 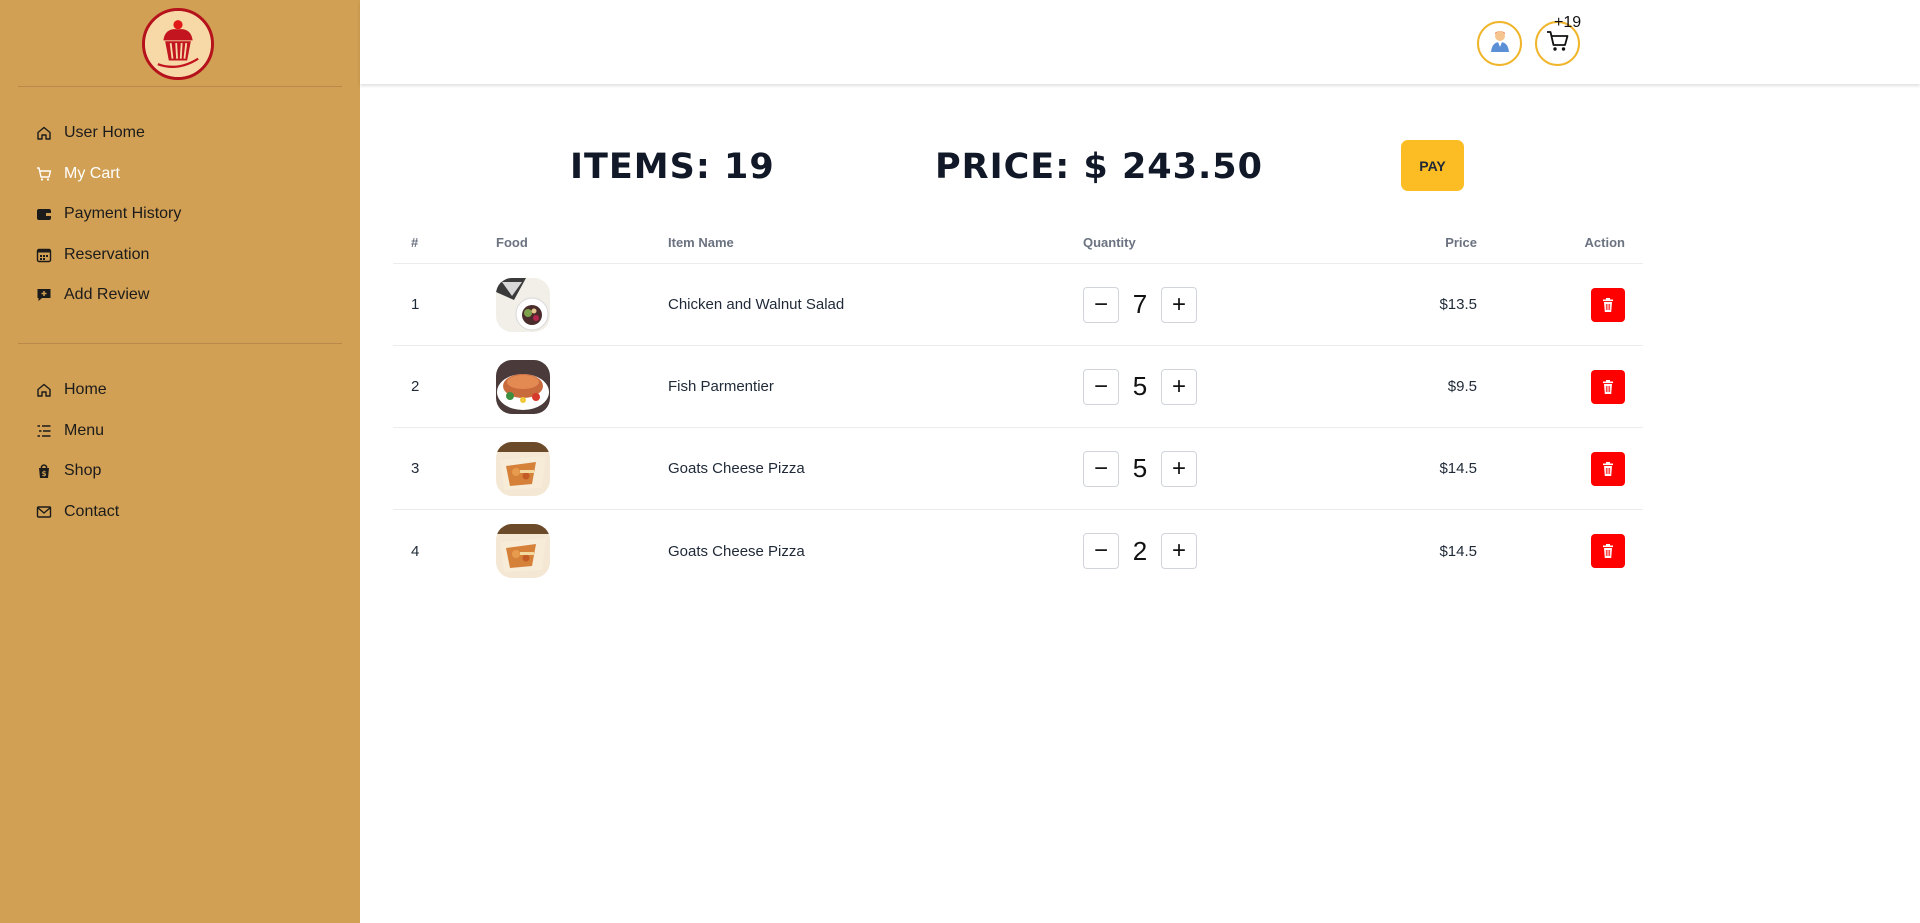 What do you see at coordinates (1568, 22) in the screenshot?
I see `cart-count-badge: +19` at bounding box center [1568, 22].